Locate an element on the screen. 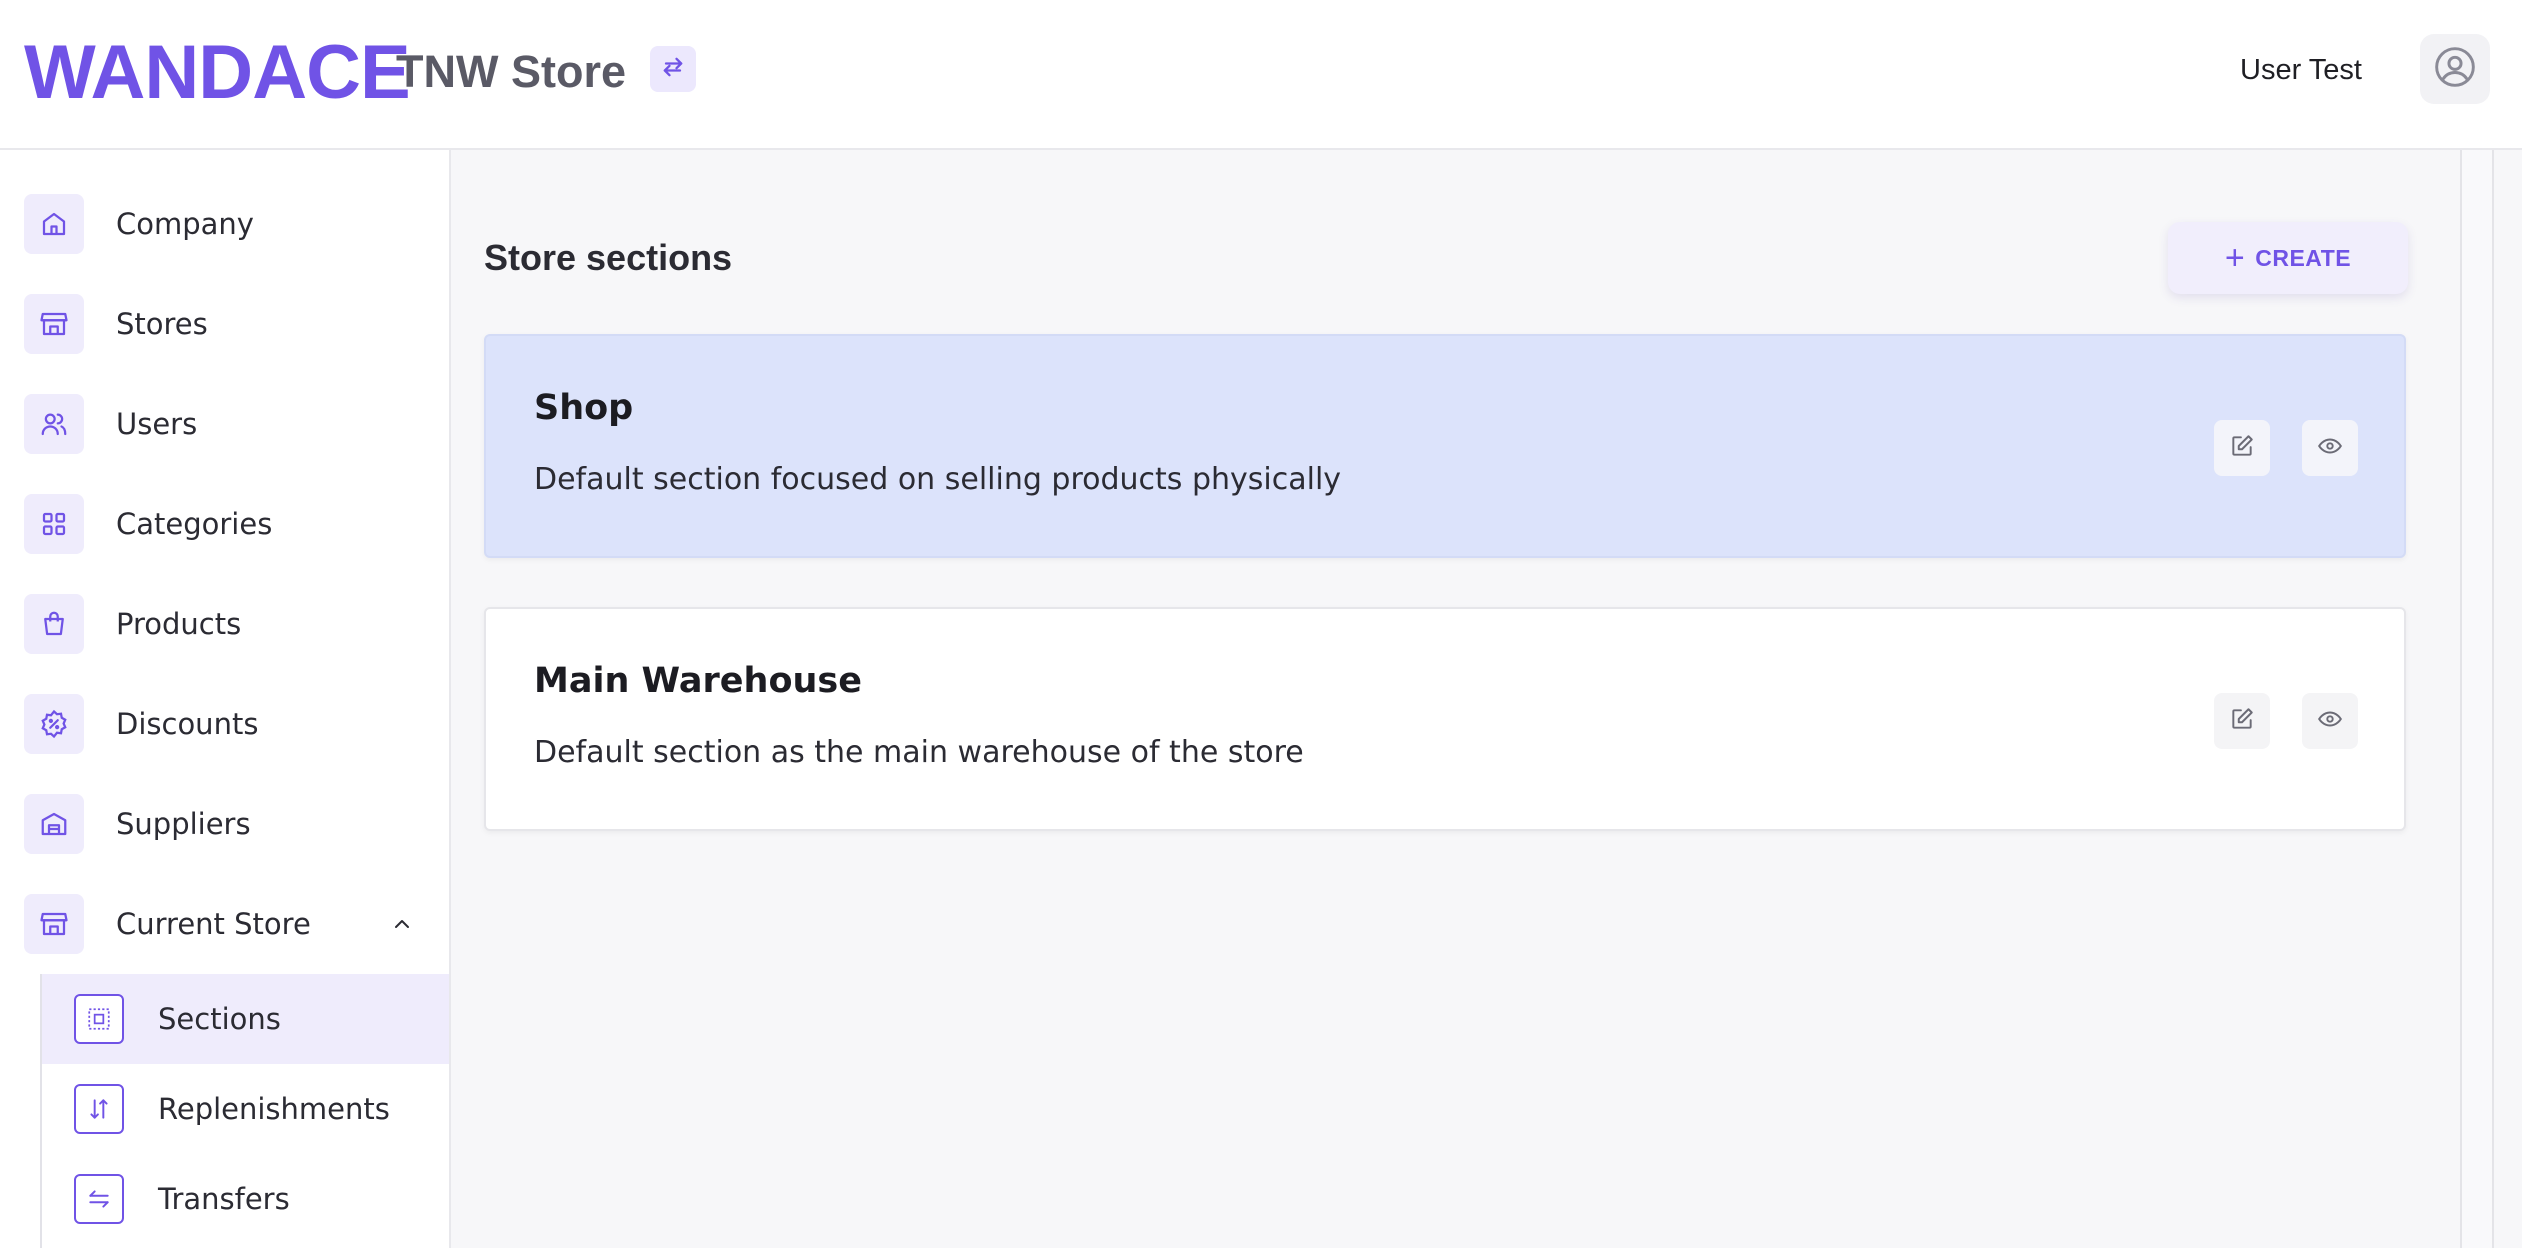 This screenshot has height=1248, width=2522. plus-icon: + is located at coordinates (2235, 258).